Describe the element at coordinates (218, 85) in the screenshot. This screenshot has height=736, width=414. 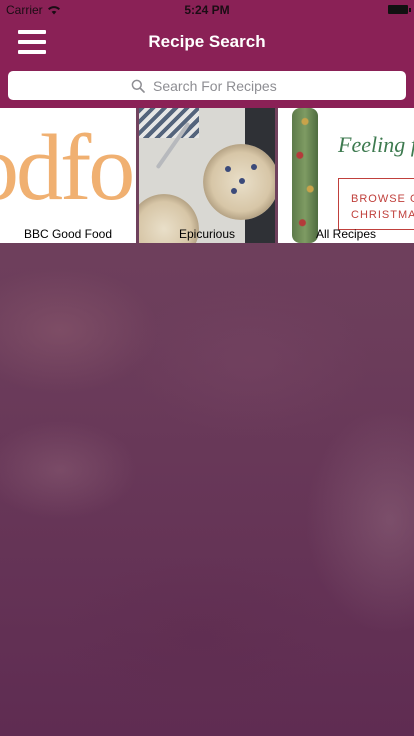
I see `search-input` at that location.